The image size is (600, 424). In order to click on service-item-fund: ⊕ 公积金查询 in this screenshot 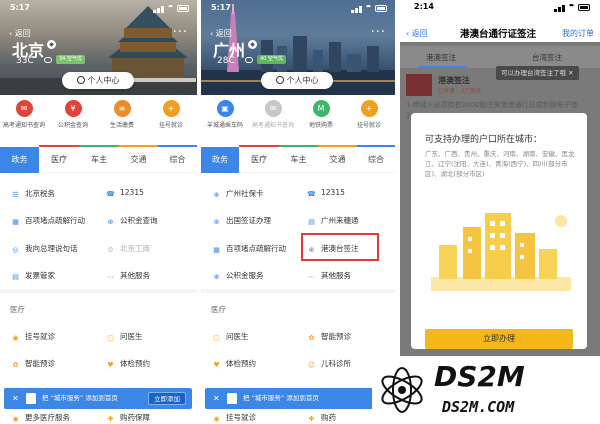, I will do `click(132, 221)`.